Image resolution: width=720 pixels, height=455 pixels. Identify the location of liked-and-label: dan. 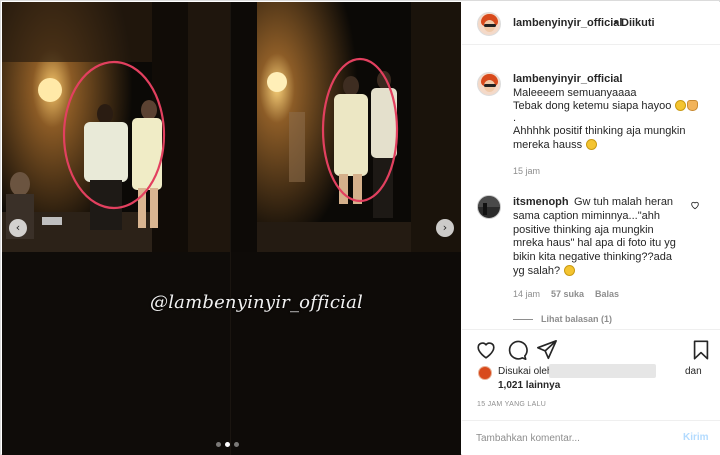
(693, 371).